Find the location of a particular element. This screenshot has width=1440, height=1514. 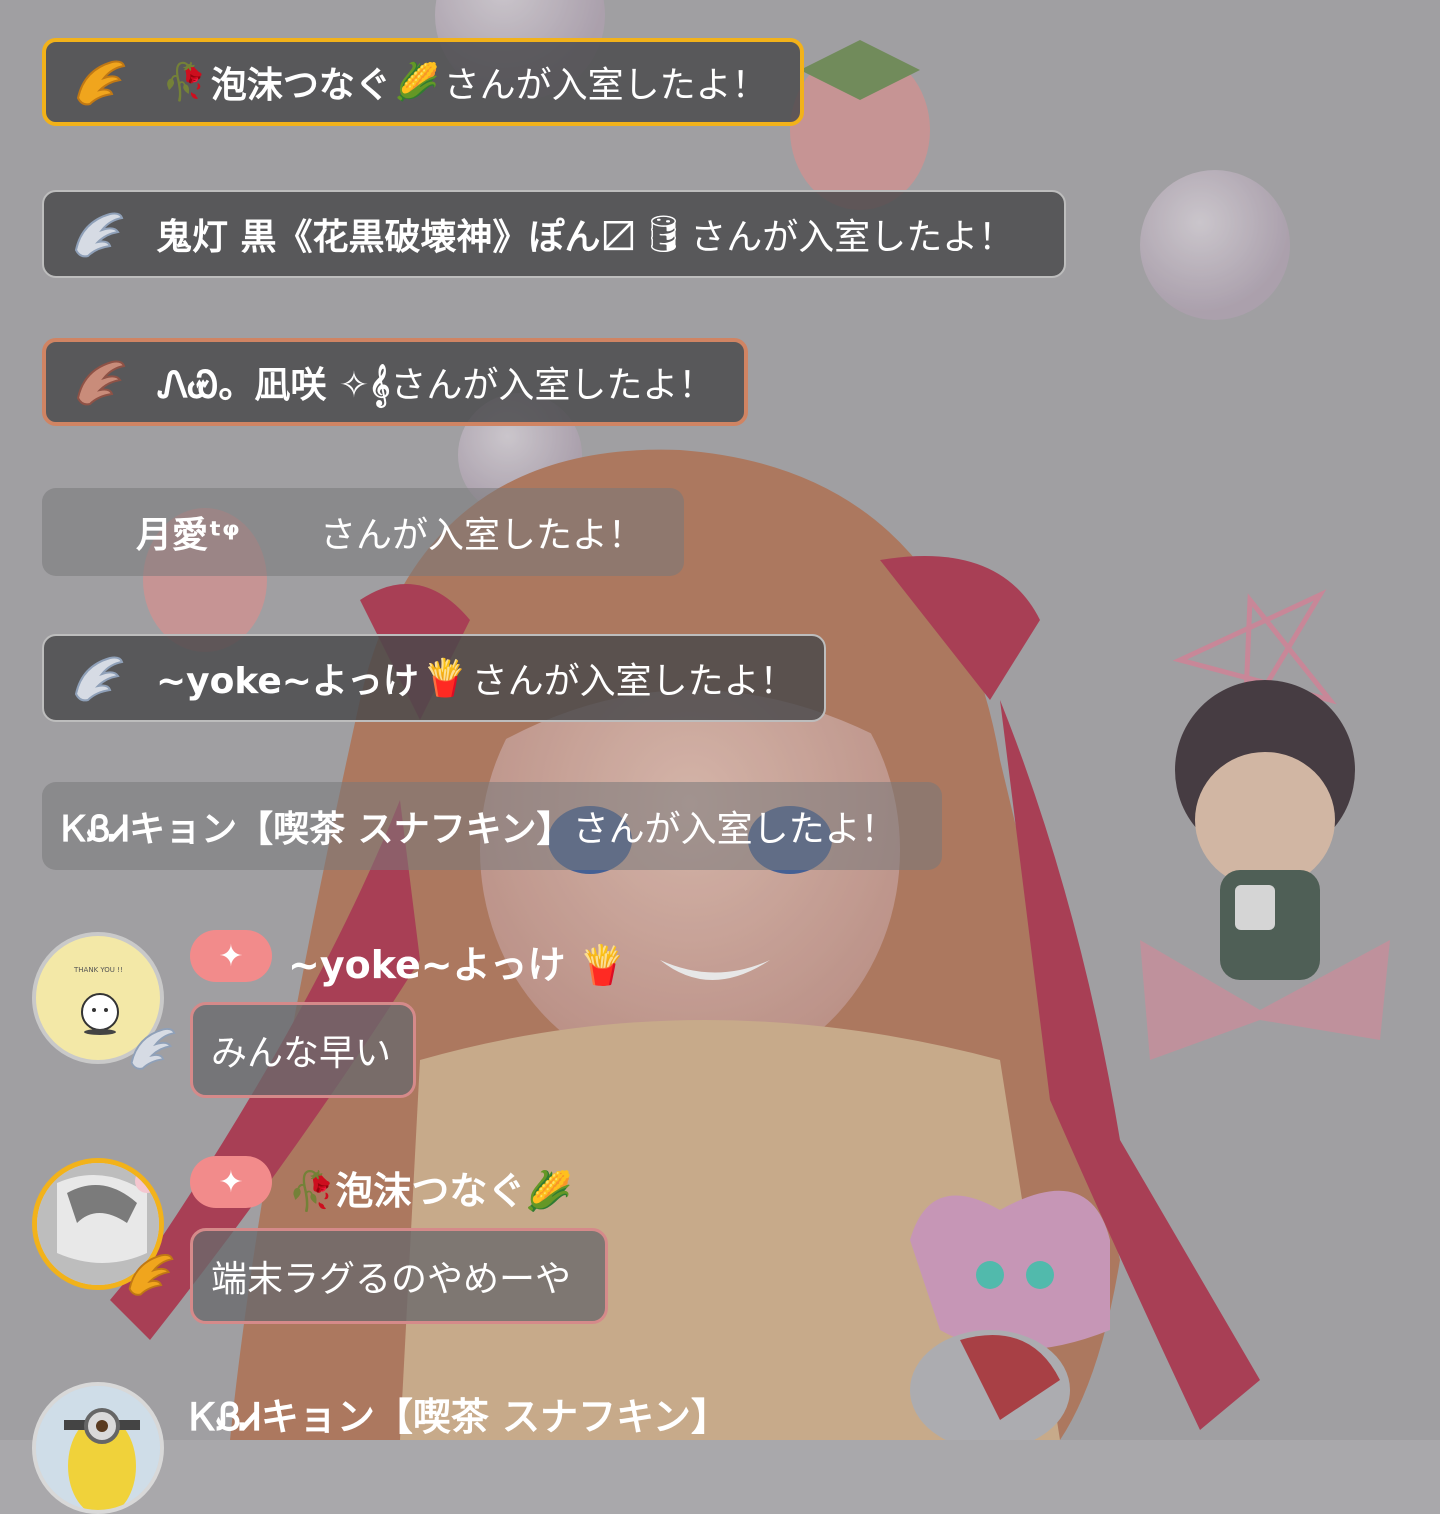

join-notice: 鬼灯 黒《花黒破壊神》ぽん〼 🛢 さんが入室したよ！ is located at coordinates (554, 234).